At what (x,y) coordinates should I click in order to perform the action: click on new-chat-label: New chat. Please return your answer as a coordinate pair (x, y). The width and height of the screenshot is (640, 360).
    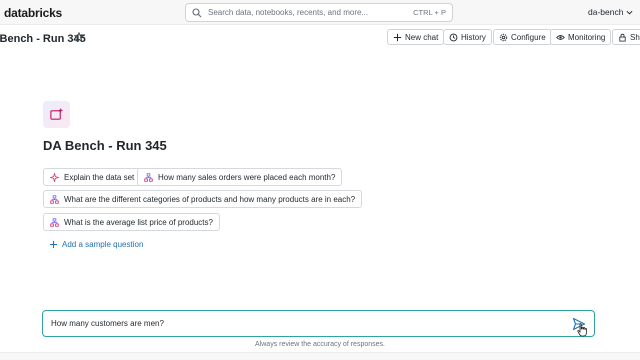
    Looking at the image, I should click on (422, 37).